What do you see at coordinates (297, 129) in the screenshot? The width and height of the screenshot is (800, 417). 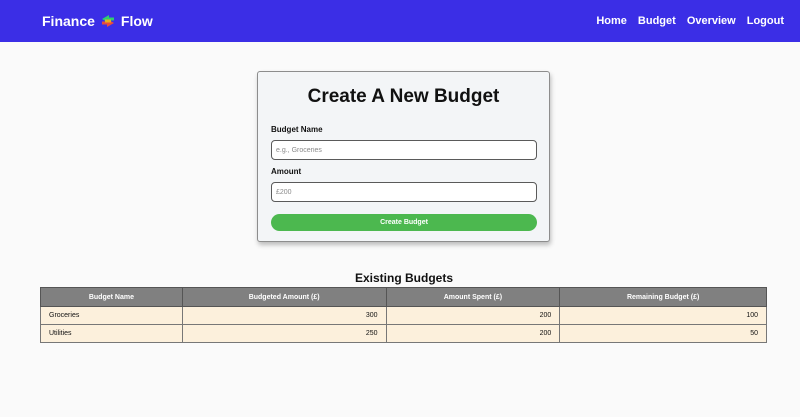 I see `budget-name-label: Budget Name` at bounding box center [297, 129].